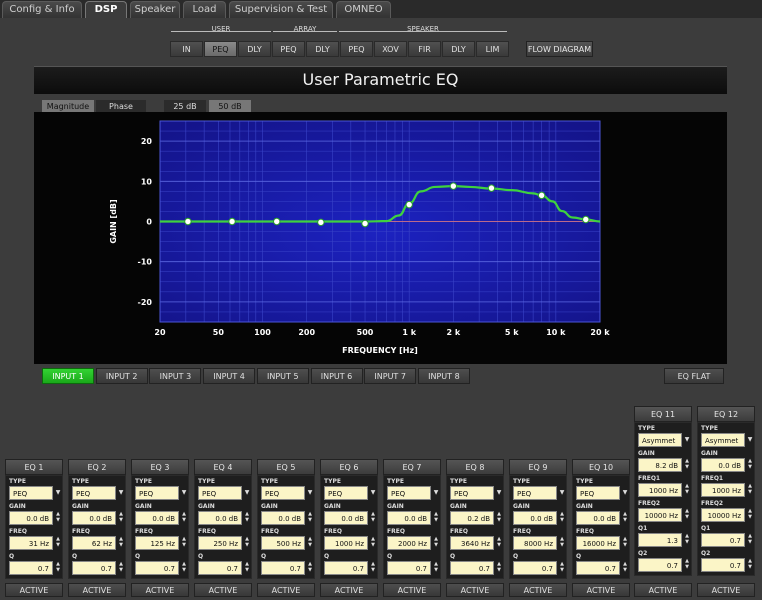 Image resolution: width=762 pixels, height=600 pixels. What do you see at coordinates (443, 376) in the screenshot?
I see `input-8-button: INPUT 8` at bounding box center [443, 376].